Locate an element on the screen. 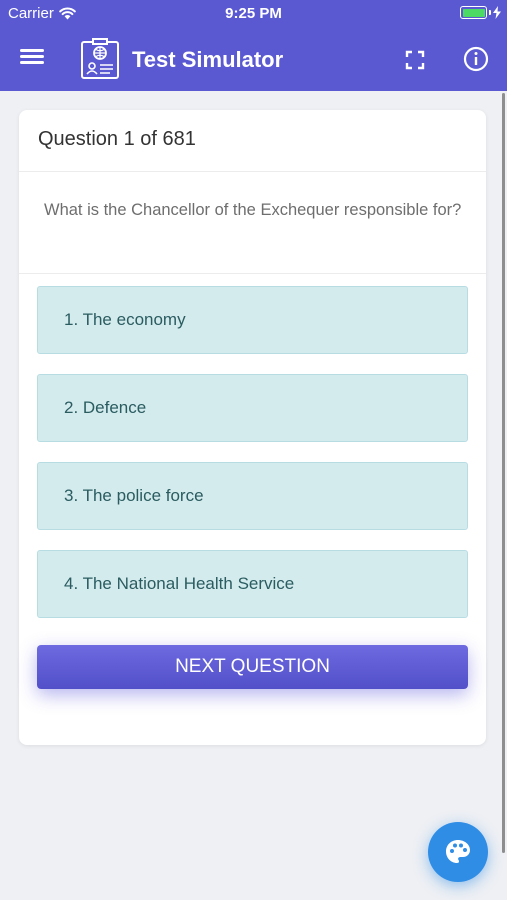 This screenshot has height=900, width=507. app-title: Test Simulator is located at coordinates (208, 59).